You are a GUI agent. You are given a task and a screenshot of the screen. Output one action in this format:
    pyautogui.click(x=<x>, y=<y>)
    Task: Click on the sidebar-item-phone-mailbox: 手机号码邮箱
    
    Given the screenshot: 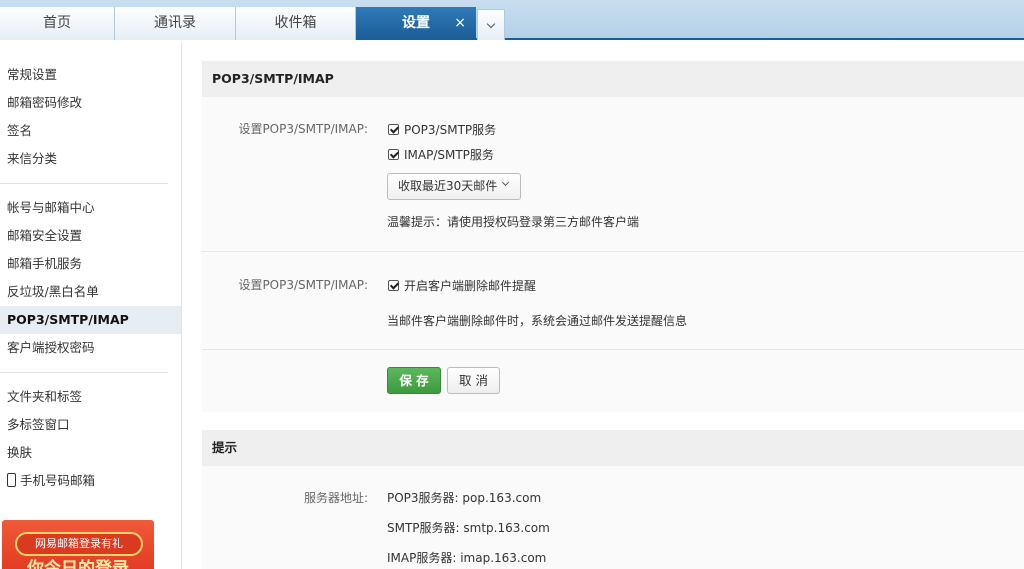 What is the action you would take?
    pyautogui.click(x=90, y=481)
    